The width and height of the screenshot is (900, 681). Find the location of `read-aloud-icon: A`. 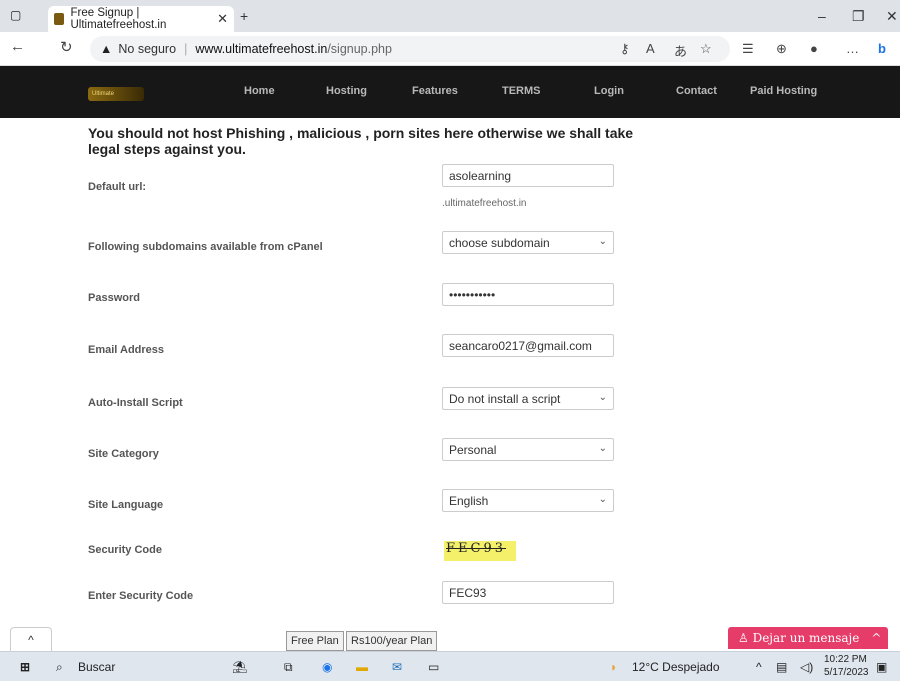

read-aloud-icon: A is located at coordinates (650, 48).